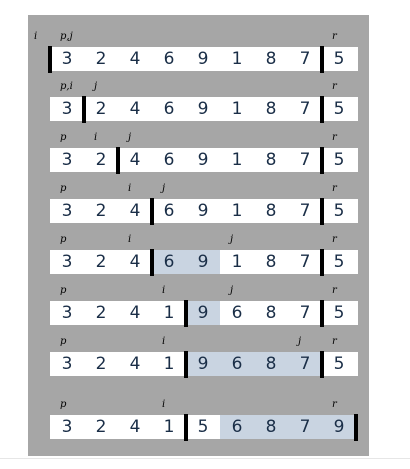  What do you see at coordinates (66, 86) in the screenshot?
I see `pointer-label: p,i` at bounding box center [66, 86].